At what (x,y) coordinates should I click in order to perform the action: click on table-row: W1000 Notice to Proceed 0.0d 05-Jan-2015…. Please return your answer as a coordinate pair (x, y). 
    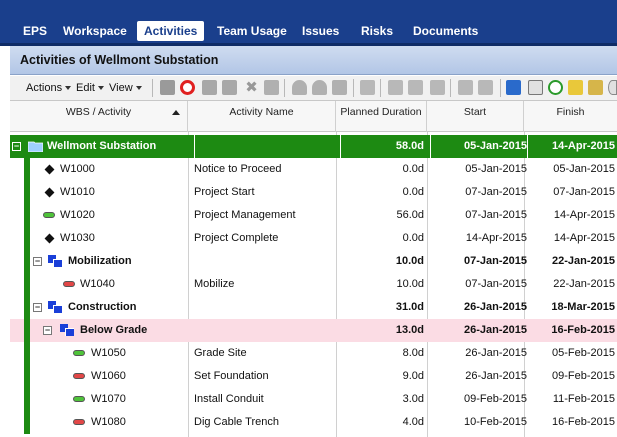
    Looking at the image, I should click on (313, 169).